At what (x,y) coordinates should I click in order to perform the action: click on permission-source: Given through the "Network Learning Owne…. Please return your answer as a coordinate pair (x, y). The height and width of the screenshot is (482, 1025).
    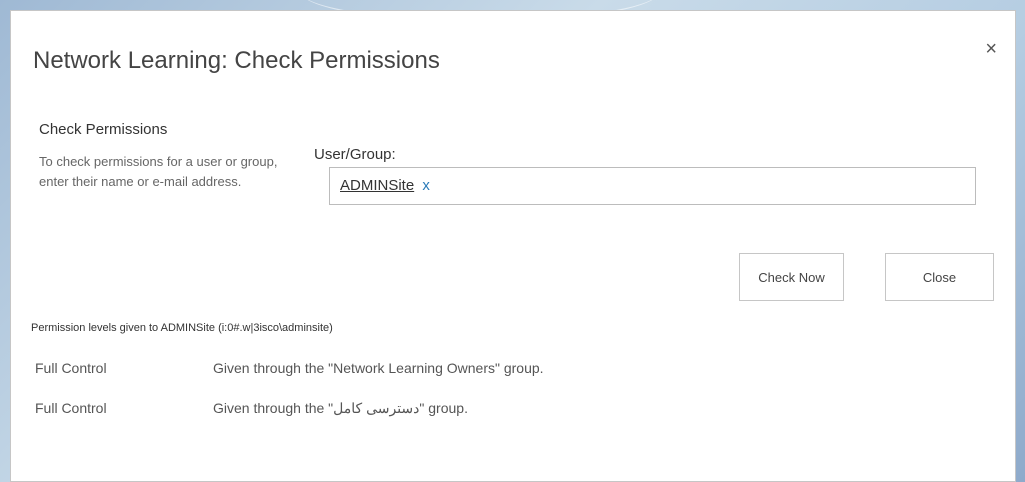
    Looking at the image, I should click on (378, 368).